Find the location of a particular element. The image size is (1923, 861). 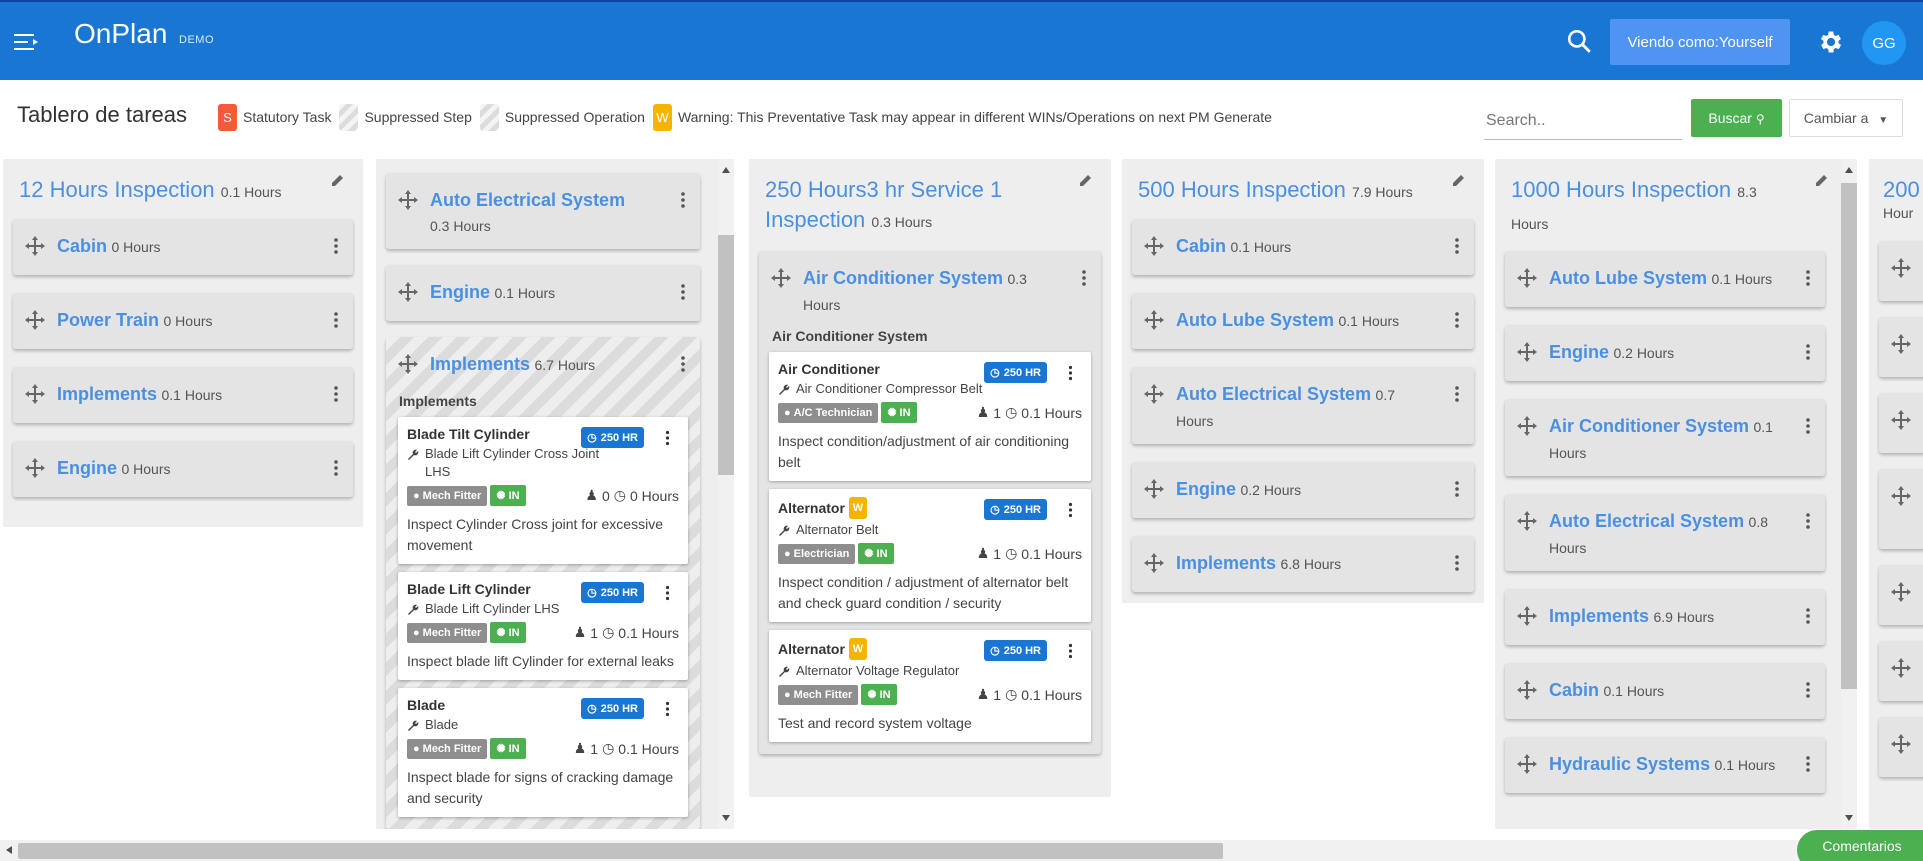

search-input is located at coordinates (1583, 121).